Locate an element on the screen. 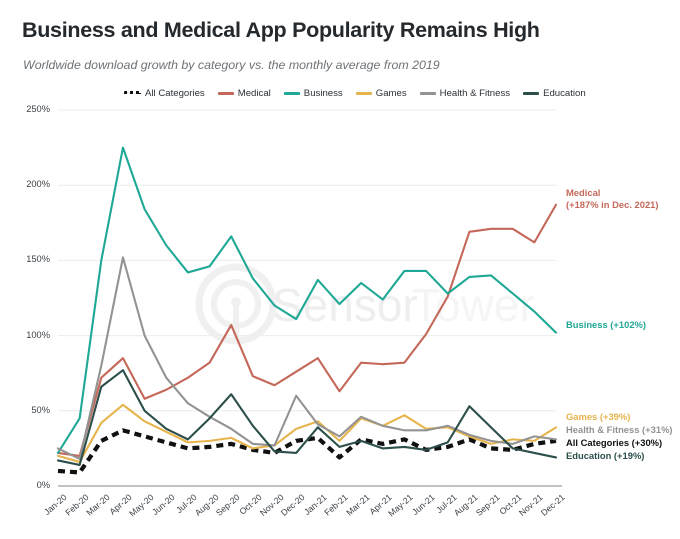 Image resolution: width=680 pixels, height=539 pixels. annotation-line-1: Games (+39%) is located at coordinates (598, 416).